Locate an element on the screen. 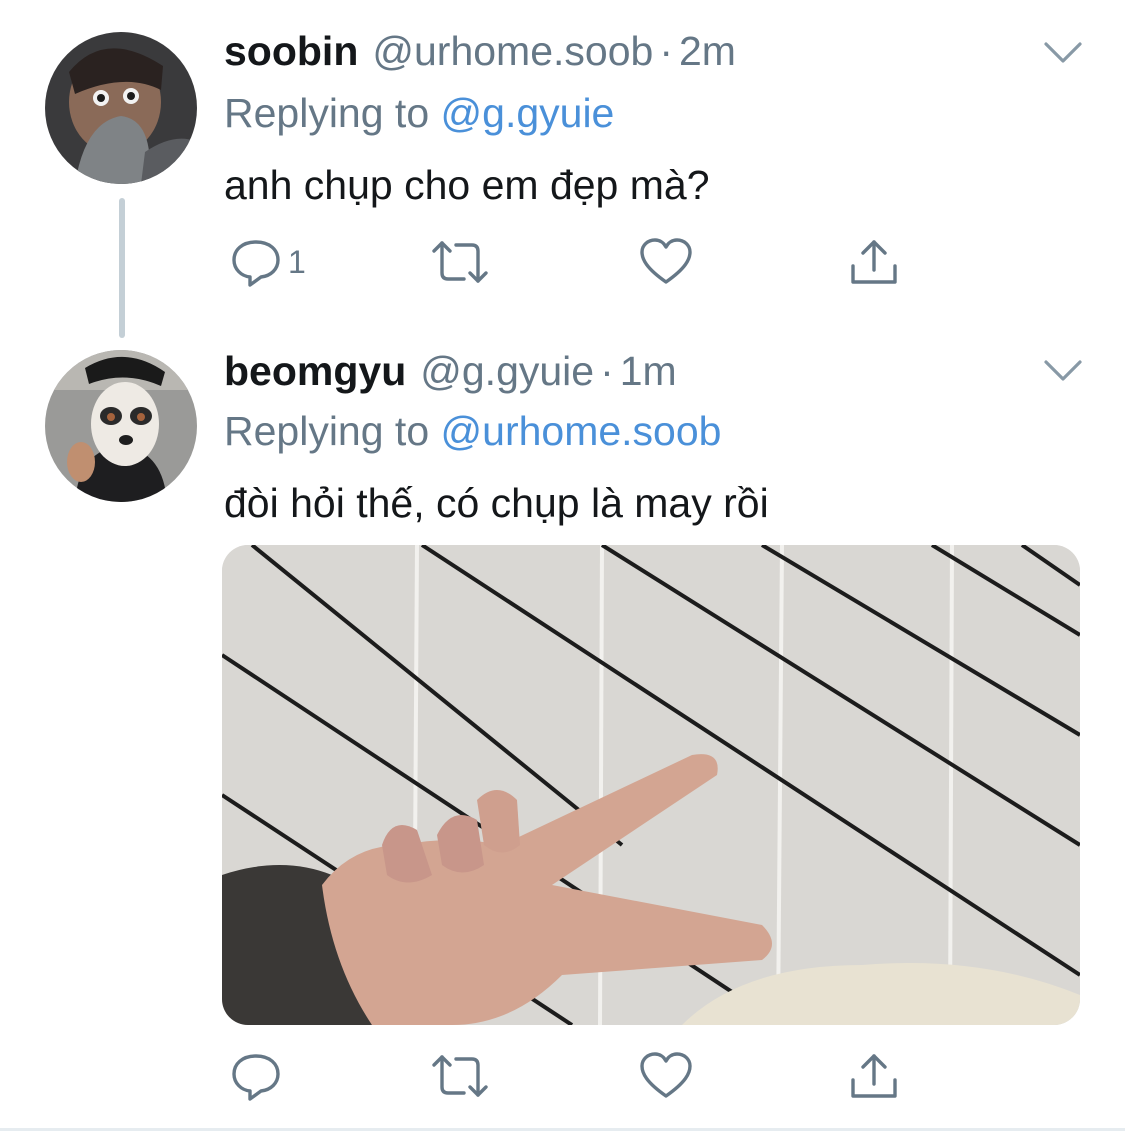  replying-to-mention: @g.gyuie is located at coordinates (528, 113).